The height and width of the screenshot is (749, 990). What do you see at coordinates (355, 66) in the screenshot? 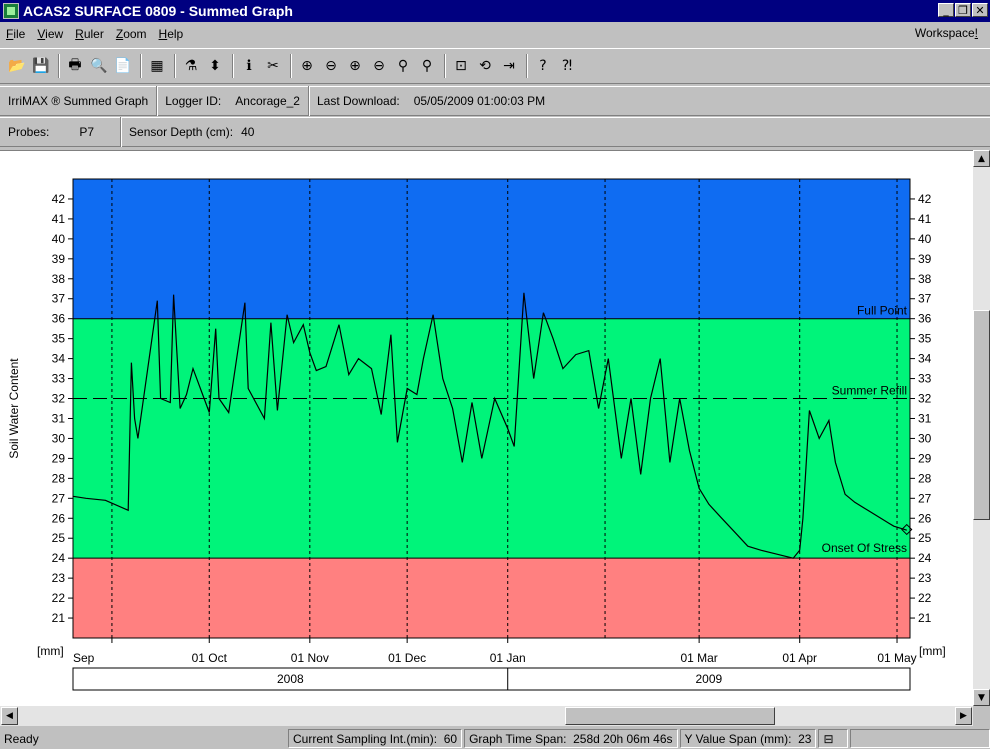
I see `zoom-in-y-icon: ⊕` at bounding box center [355, 66].